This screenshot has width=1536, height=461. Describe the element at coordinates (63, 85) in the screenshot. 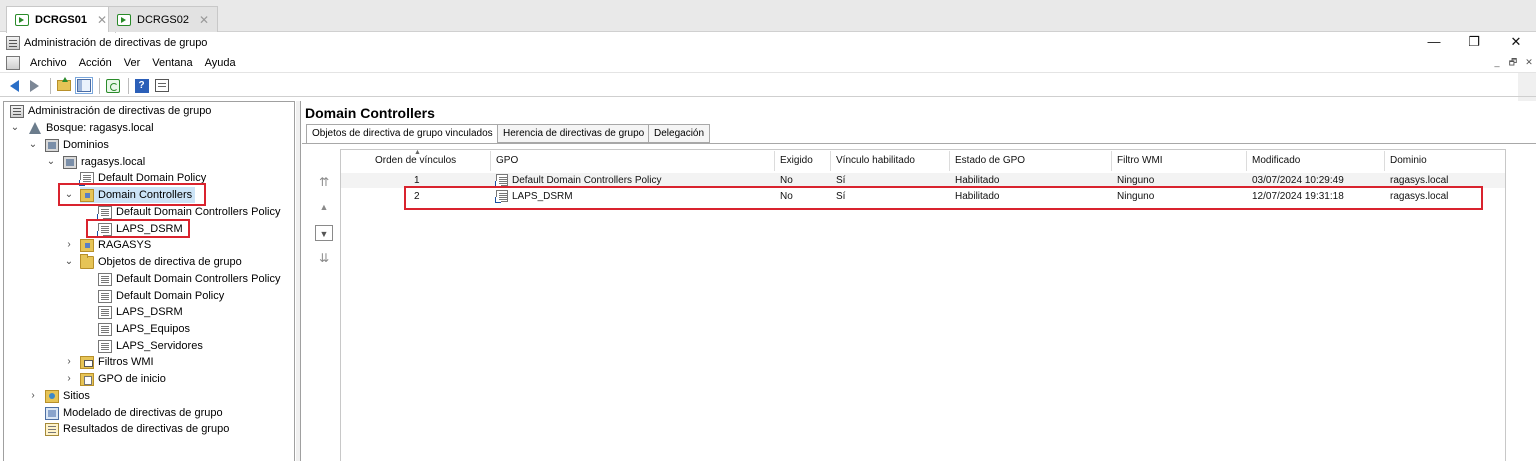

I see `up-folder-button` at that location.